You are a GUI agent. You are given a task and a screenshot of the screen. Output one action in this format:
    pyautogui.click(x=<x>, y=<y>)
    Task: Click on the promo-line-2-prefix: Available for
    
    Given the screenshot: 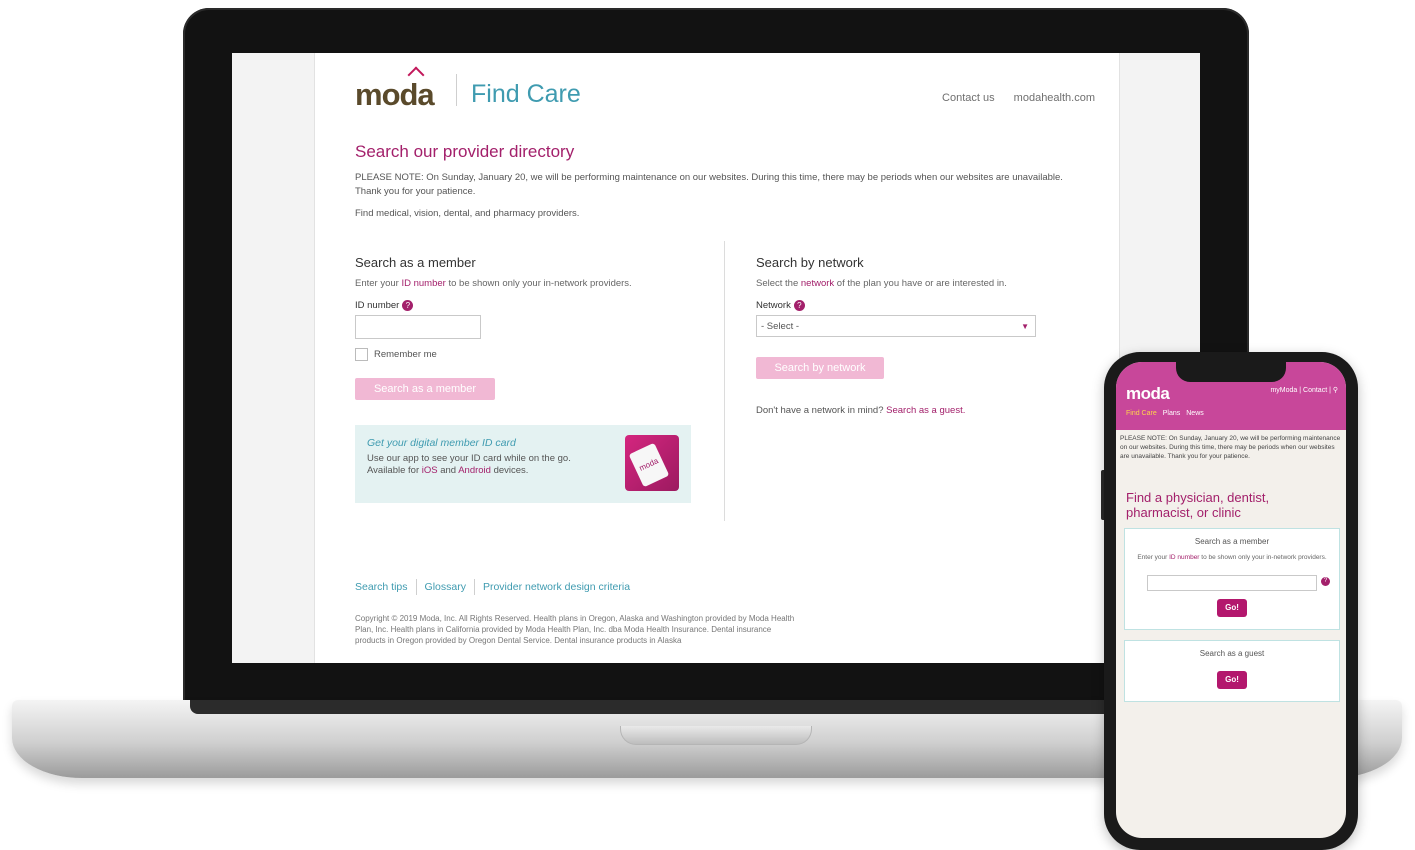 What is the action you would take?
    pyautogui.click(x=394, y=470)
    